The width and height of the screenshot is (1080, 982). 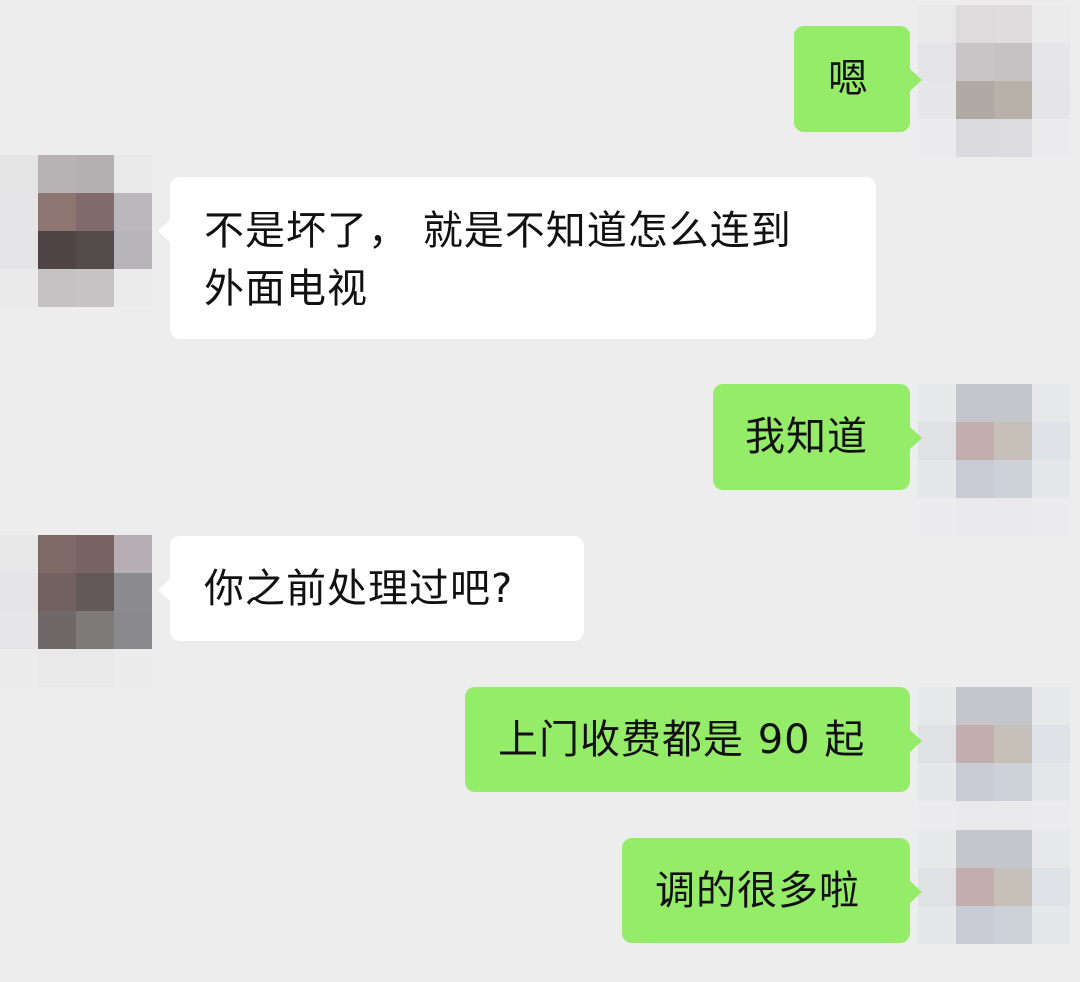 I want to click on message-bubble-self: 调的很多啦, so click(x=772, y=890).